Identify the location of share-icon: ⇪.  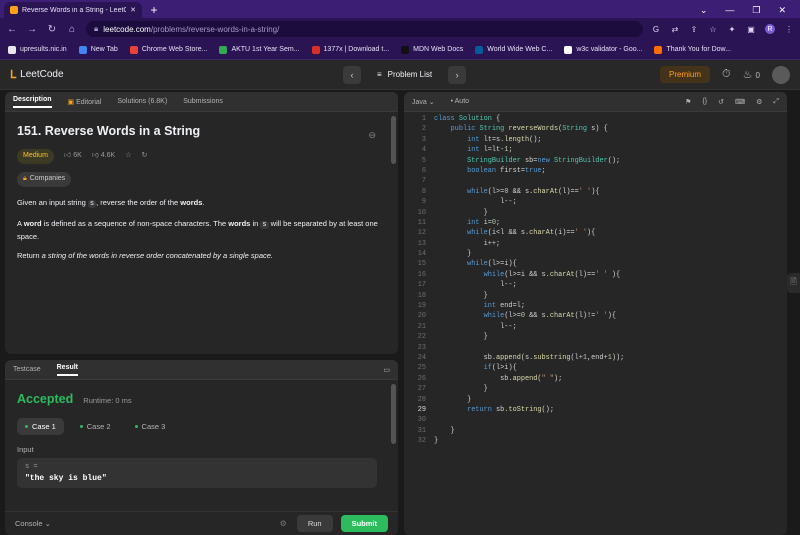
(694, 29).